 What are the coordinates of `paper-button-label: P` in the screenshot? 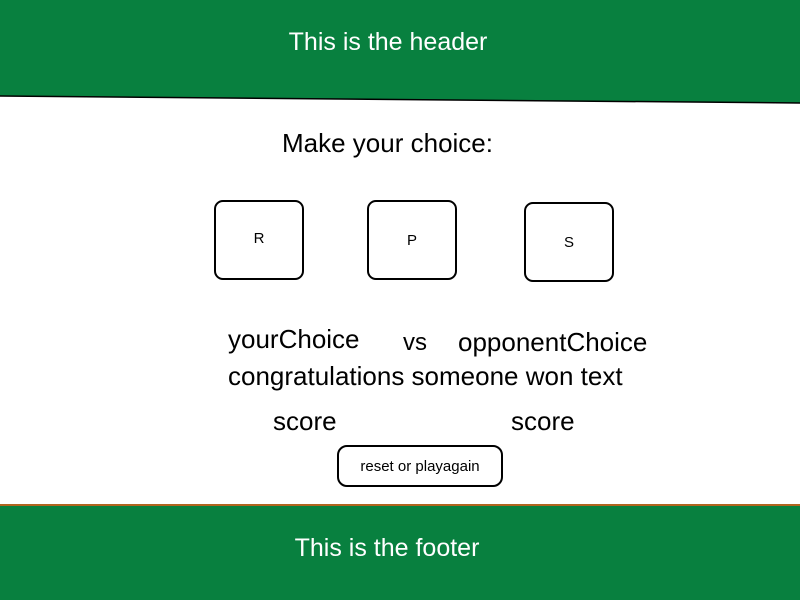 It's located at (411, 240).